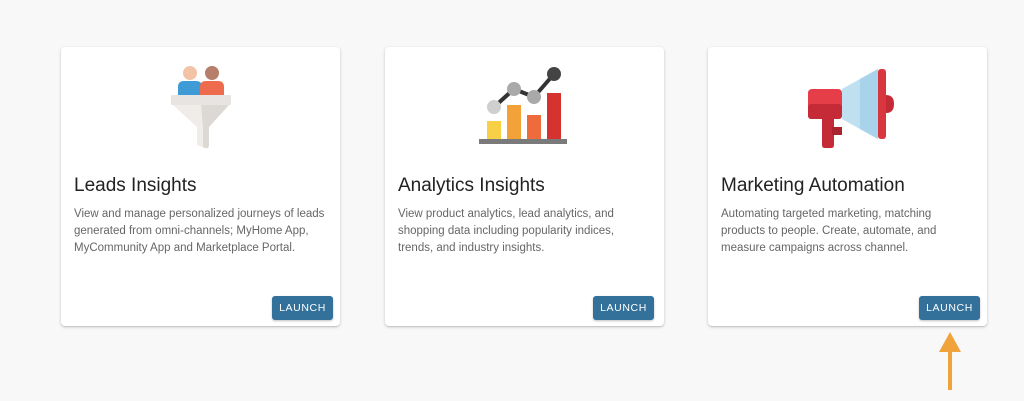 The width and height of the screenshot is (1024, 401). Describe the element at coordinates (950, 361) in the screenshot. I see `up-arrow-icon` at that location.